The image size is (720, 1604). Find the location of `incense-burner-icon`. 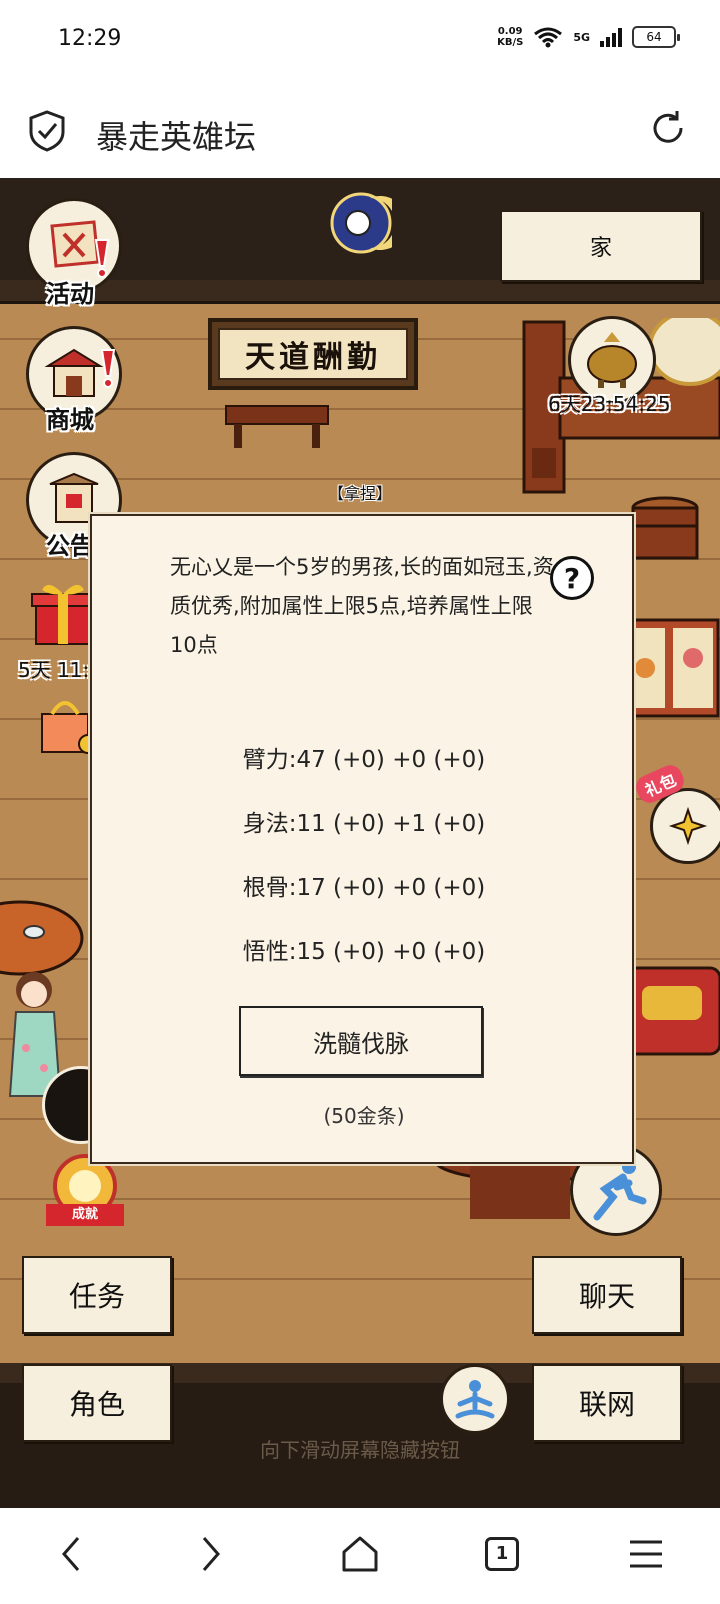

incense-burner-icon is located at coordinates (612, 360).